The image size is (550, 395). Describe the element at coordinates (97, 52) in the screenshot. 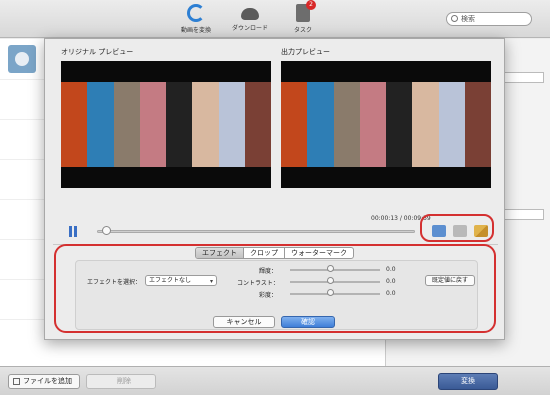

I see `original-preview-label: オリジナル プレビュー` at that location.